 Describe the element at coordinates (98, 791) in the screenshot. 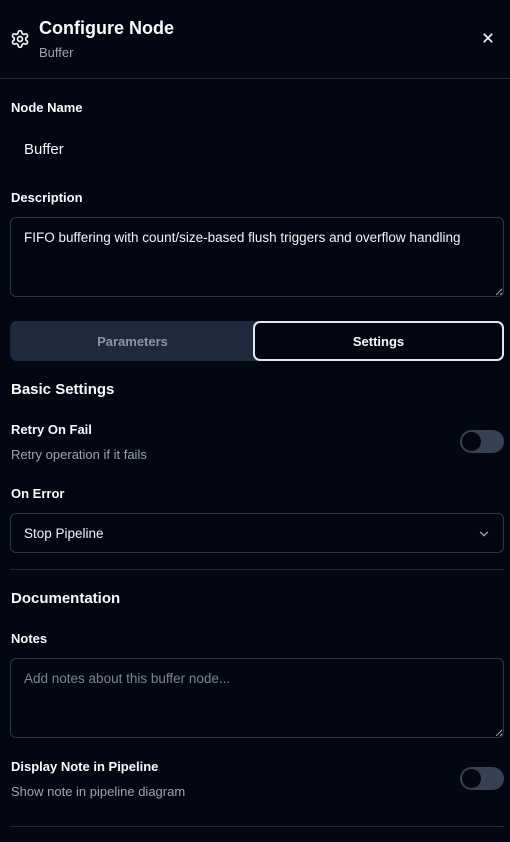

I see `display-note-helper: Show note in pipeline diagram` at that location.